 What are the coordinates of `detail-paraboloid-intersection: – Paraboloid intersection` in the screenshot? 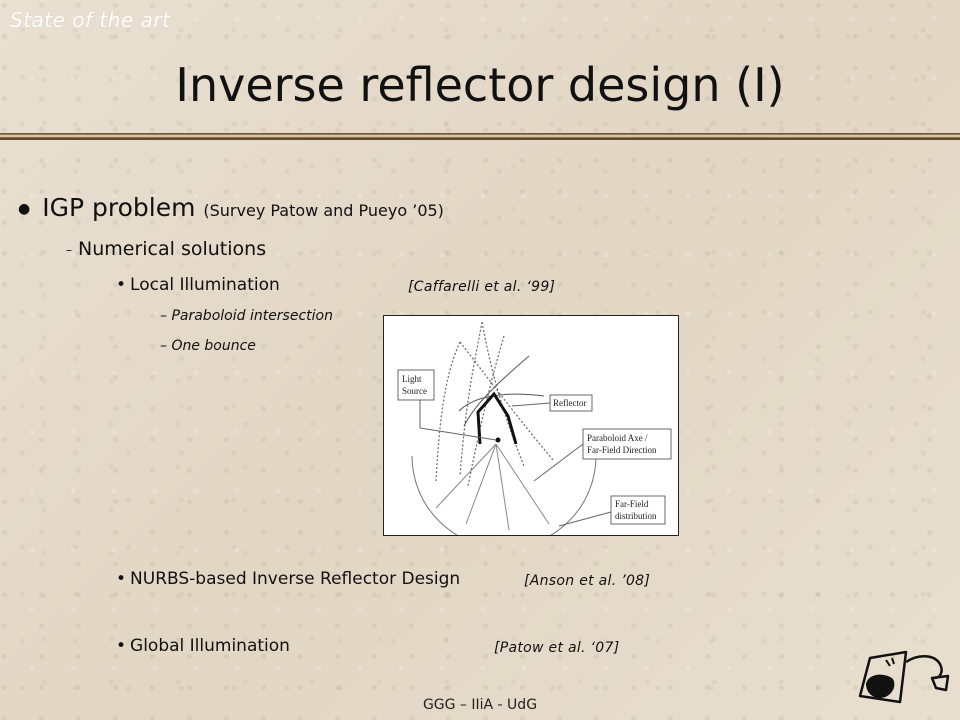 It's located at (246, 316).